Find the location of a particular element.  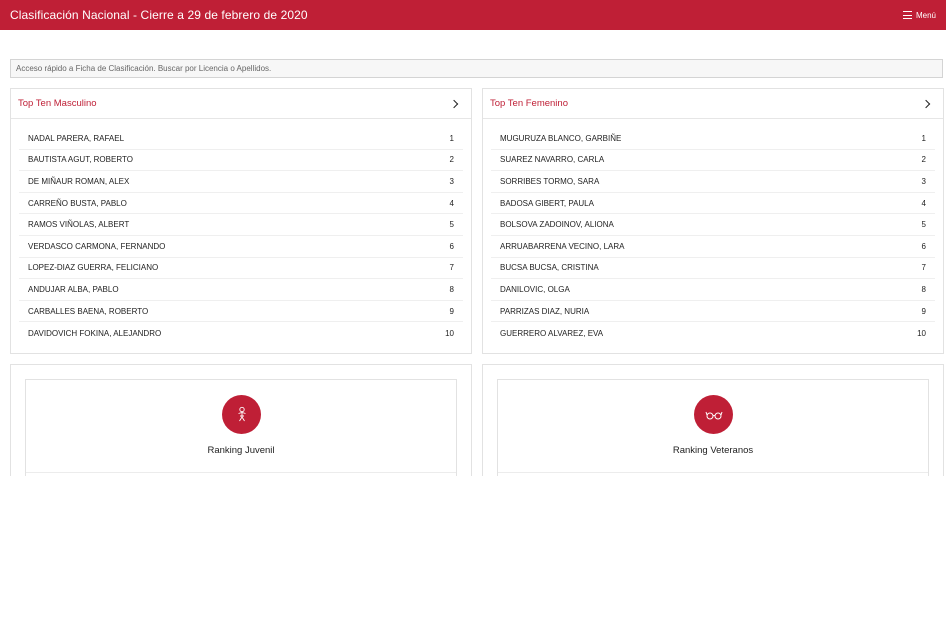

child-icon is located at coordinates (241, 414).